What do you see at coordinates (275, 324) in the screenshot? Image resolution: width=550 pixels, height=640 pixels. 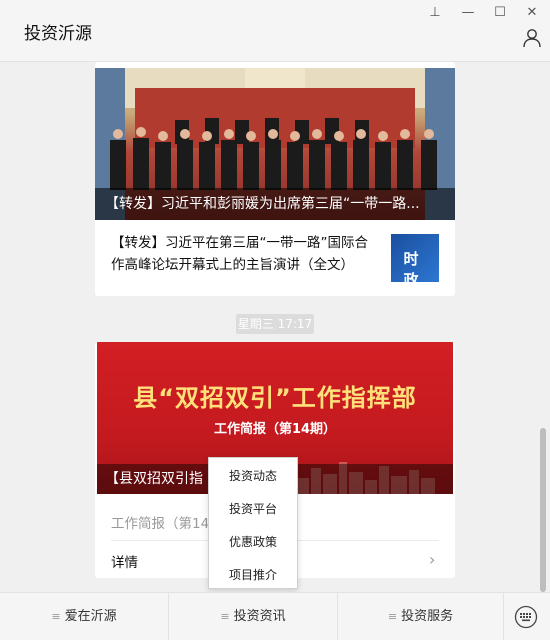 I see `timestamp-badge: 星期三 17:17` at bounding box center [275, 324].